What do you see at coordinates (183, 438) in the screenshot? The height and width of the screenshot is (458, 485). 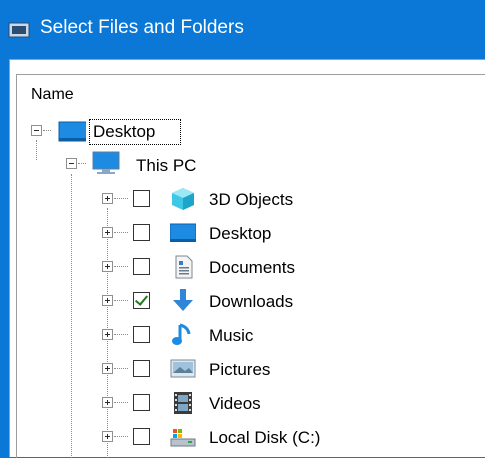 I see `local-disk-icon` at bounding box center [183, 438].